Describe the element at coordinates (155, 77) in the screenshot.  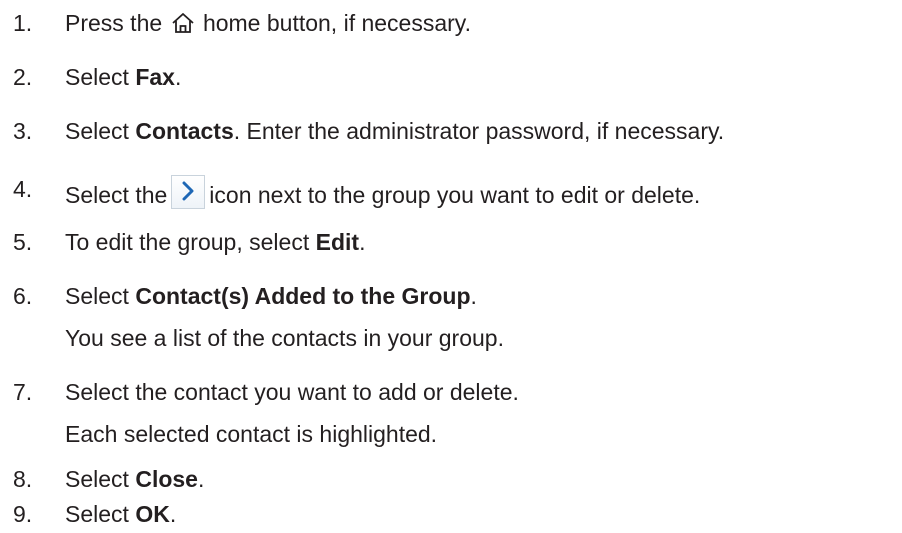
I see `ui-term: Fax` at that location.